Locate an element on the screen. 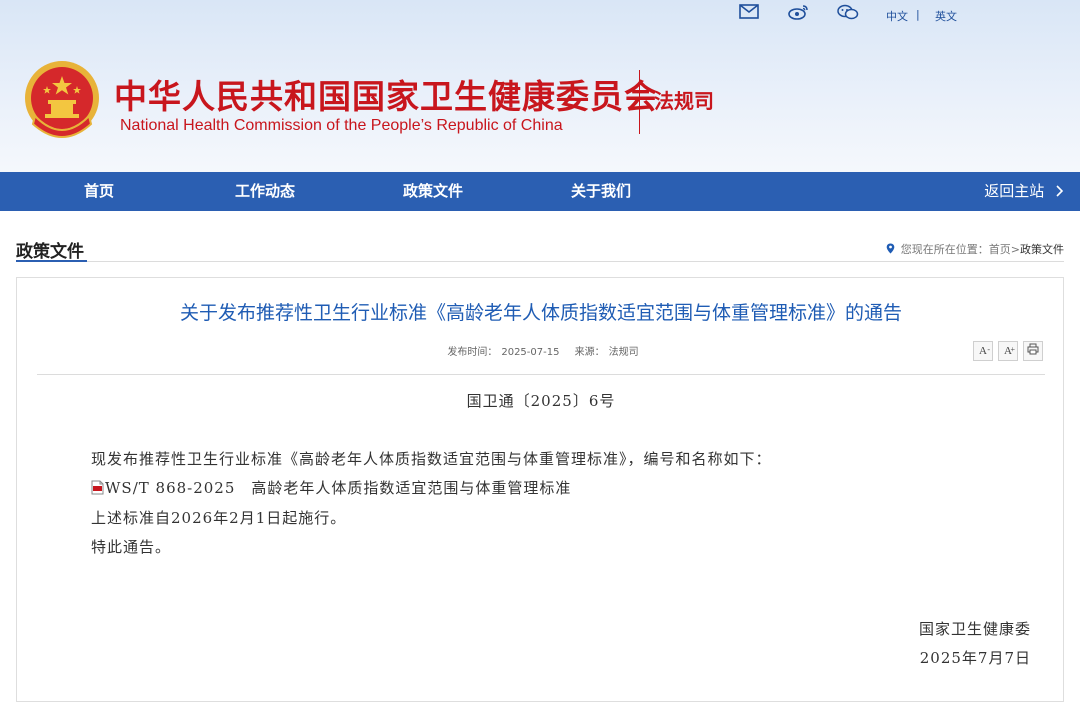 This screenshot has height=722, width=1080. breadcrumb: 您现在所在位置：首页>政策文件 is located at coordinates (975, 249).